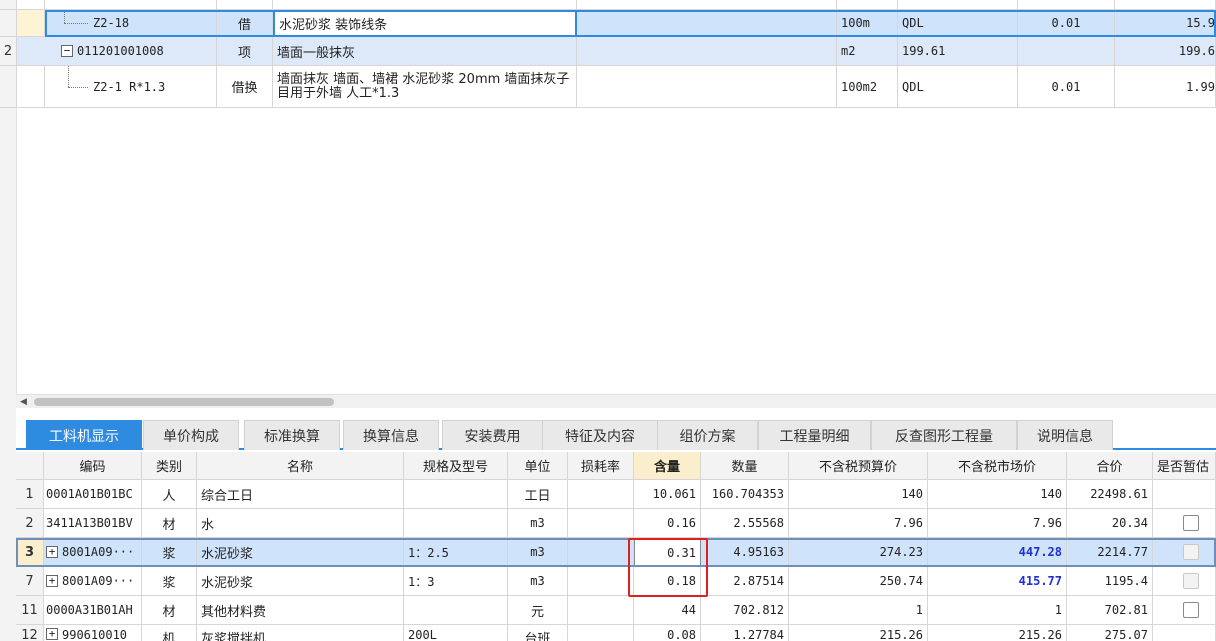 The image size is (1216, 641). Describe the element at coordinates (538, 633) in the screenshot. I see `unit-cell: 台班` at that location.